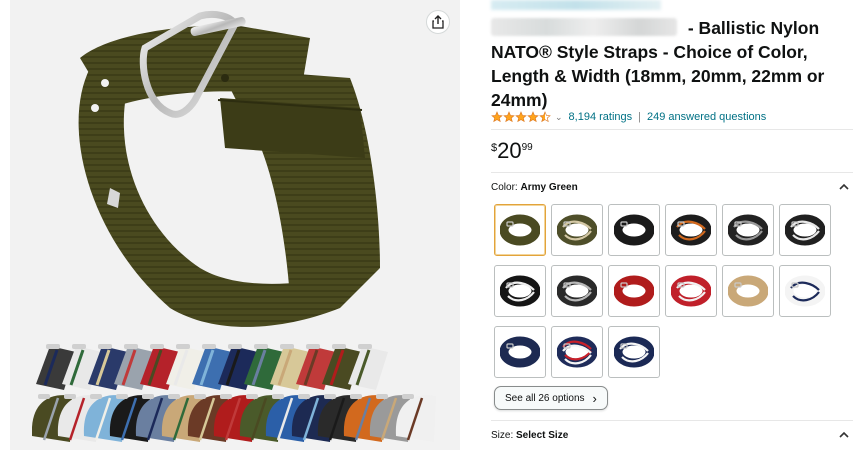 The height and width of the screenshot is (450, 857). Describe the element at coordinates (504, 187) in the screenshot. I see `color-label: Color:` at that location.